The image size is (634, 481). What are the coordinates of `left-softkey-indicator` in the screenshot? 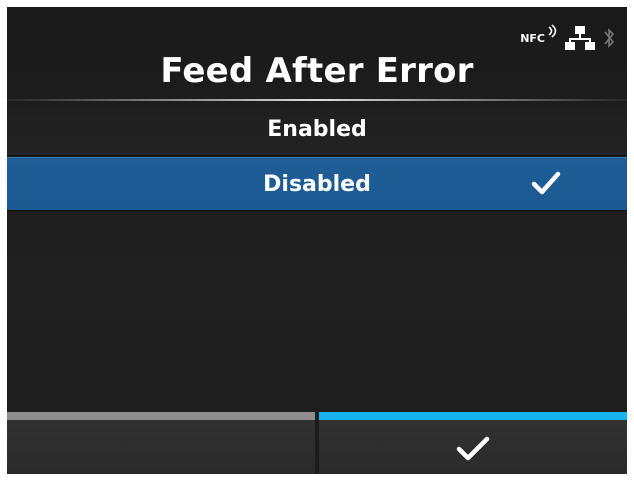 It's located at (161, 416).